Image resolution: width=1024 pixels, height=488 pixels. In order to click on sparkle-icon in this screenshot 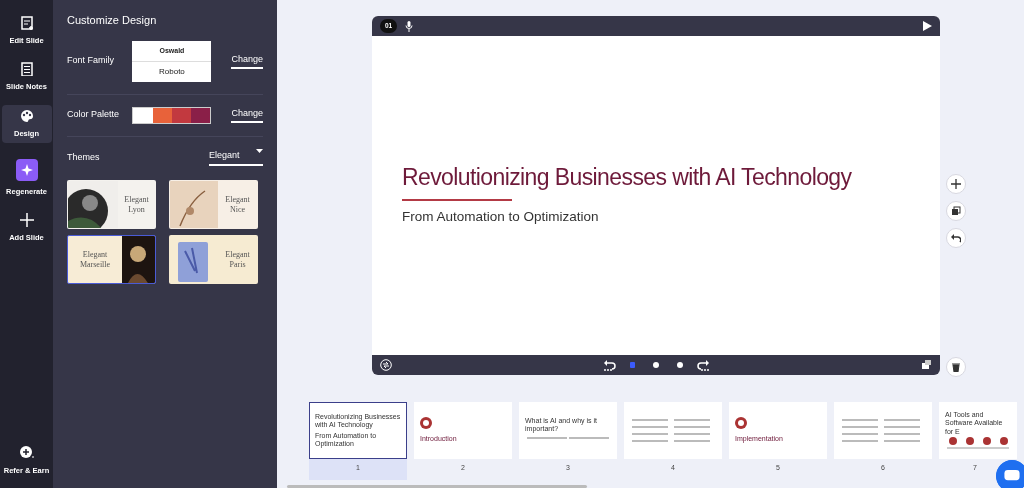, I will do `click(26, 169)`.